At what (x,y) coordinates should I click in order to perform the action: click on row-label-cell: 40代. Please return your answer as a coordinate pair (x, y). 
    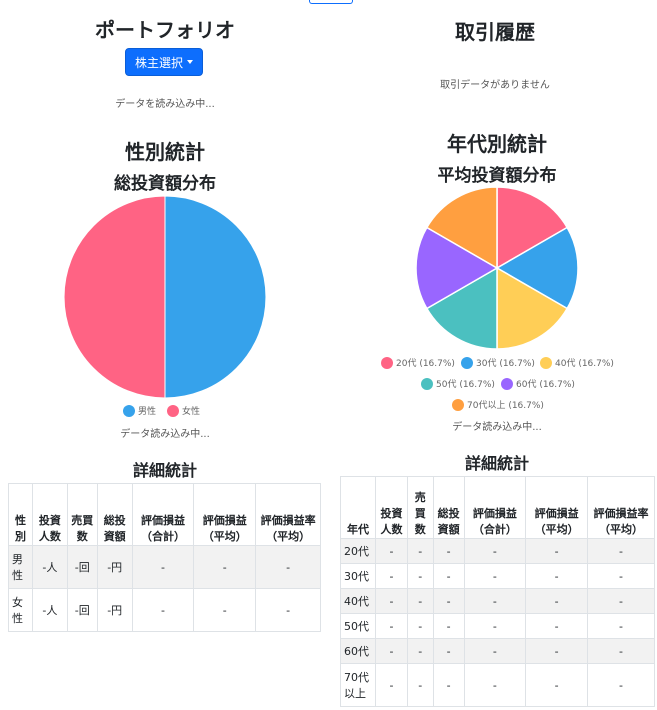
    Looking at the image, I should click on (358, 601).